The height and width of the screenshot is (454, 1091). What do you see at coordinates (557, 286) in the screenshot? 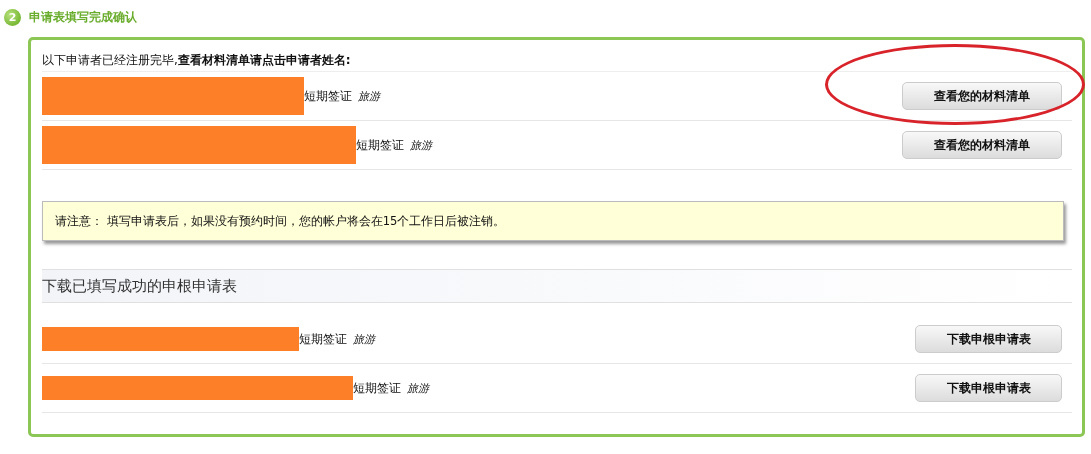
I see `download-section-title: 下载已填写成功的申根申请表` at bounding box center [557, 286].